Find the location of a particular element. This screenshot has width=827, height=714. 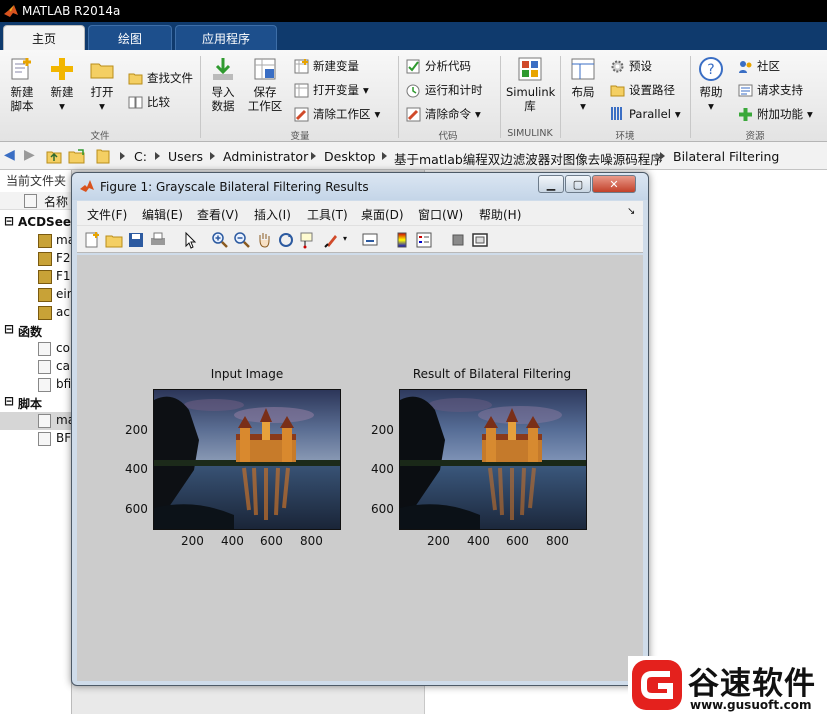

run-and-time-button: 运行和计时 is located at coordinates (444, 90).